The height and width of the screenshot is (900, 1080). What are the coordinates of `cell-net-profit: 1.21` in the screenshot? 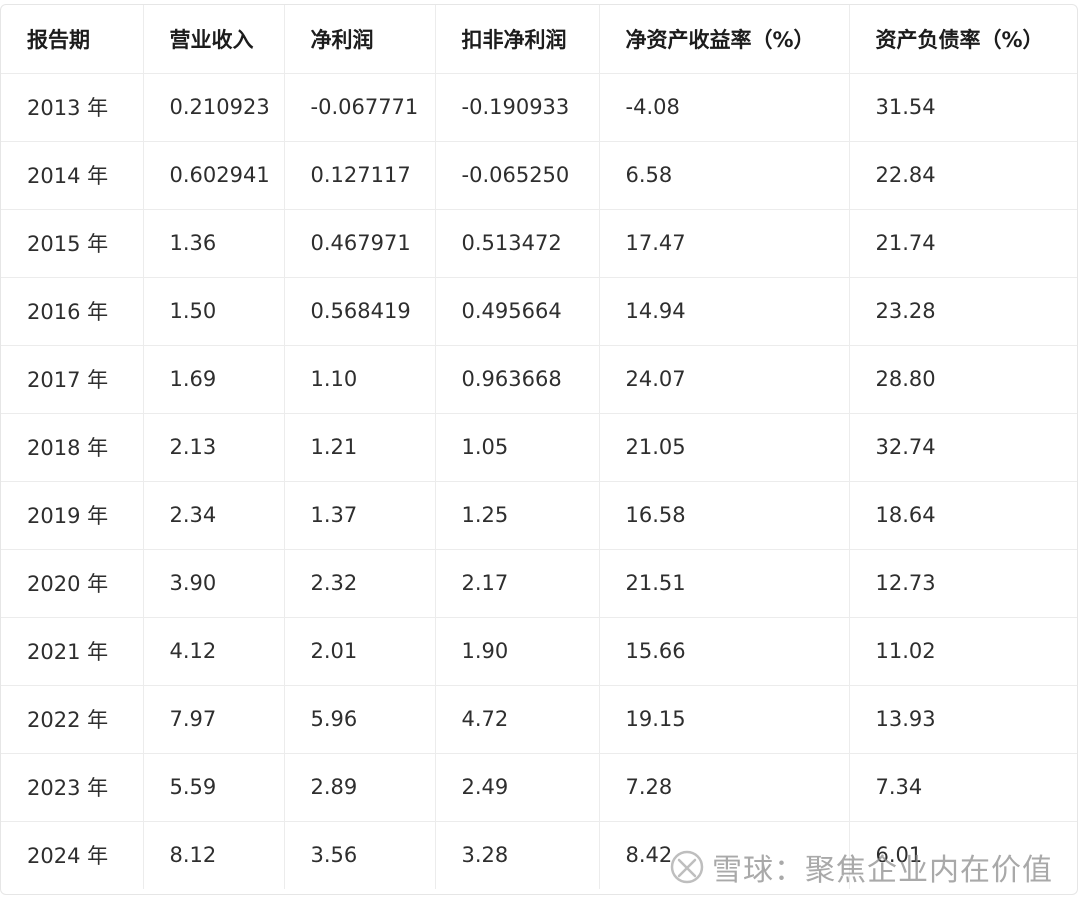 It's located at (360, 447).